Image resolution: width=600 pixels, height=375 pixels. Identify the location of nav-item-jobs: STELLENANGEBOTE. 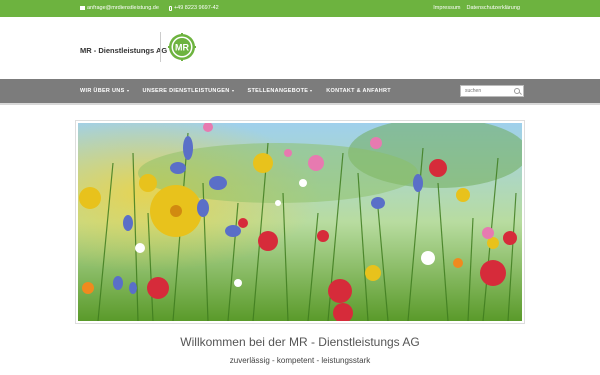
(280, 91).